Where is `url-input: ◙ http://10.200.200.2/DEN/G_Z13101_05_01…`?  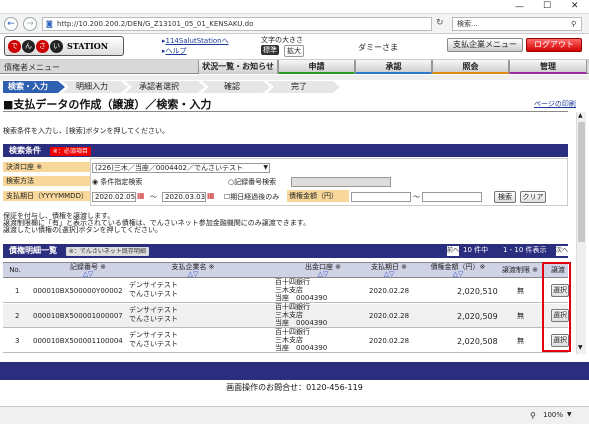
url-input: ◙ http://10.200.200.2/DEN/G_Z13101_05_01… is located at coordinates (237, 24).